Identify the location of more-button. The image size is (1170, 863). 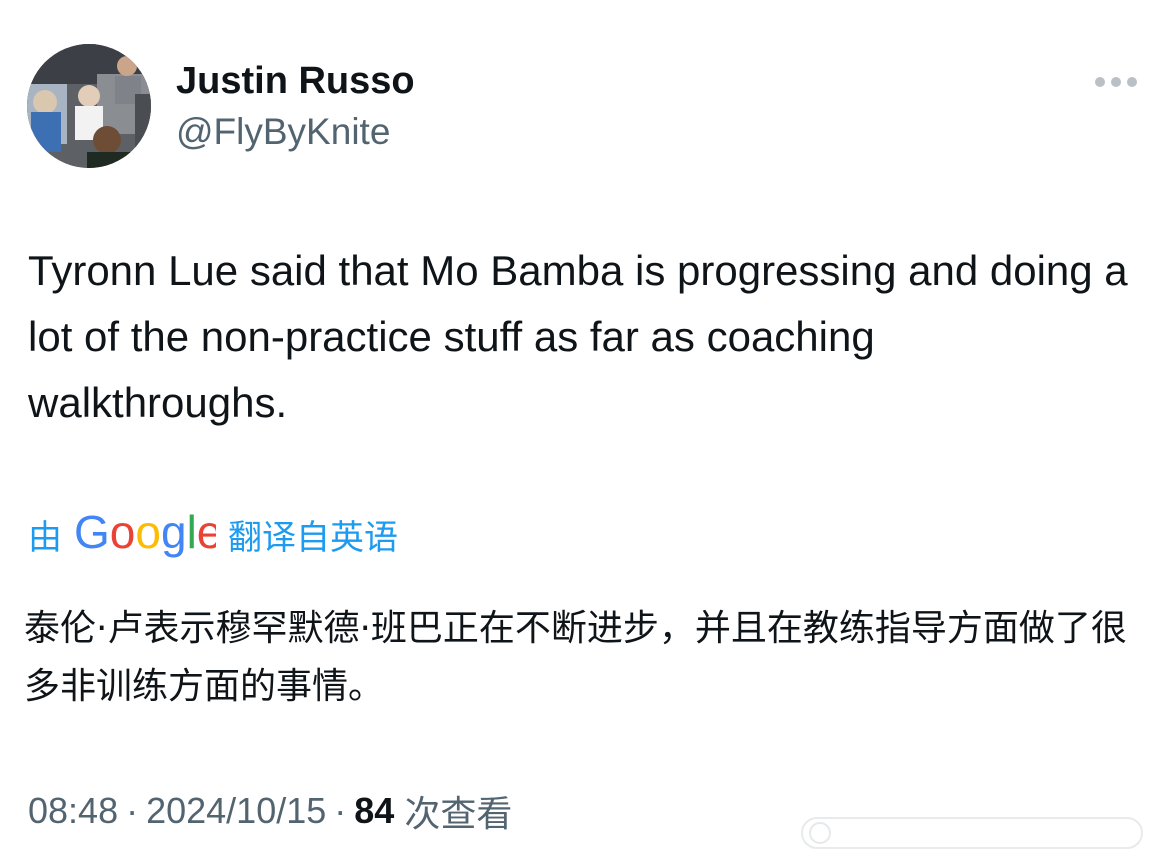
(1116, 82).